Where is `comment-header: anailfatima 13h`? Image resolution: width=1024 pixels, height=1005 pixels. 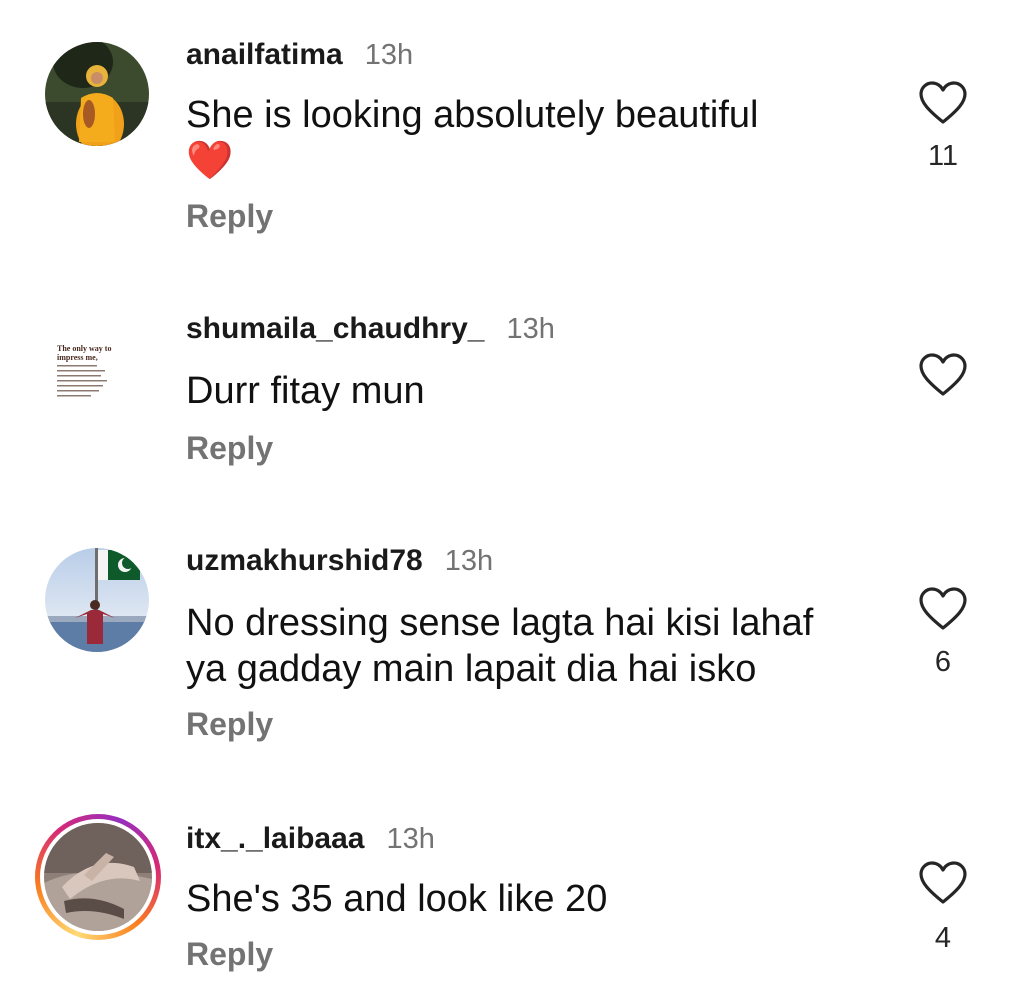 comment-header: anailfatima 13h is located at coordinates (299, 55).